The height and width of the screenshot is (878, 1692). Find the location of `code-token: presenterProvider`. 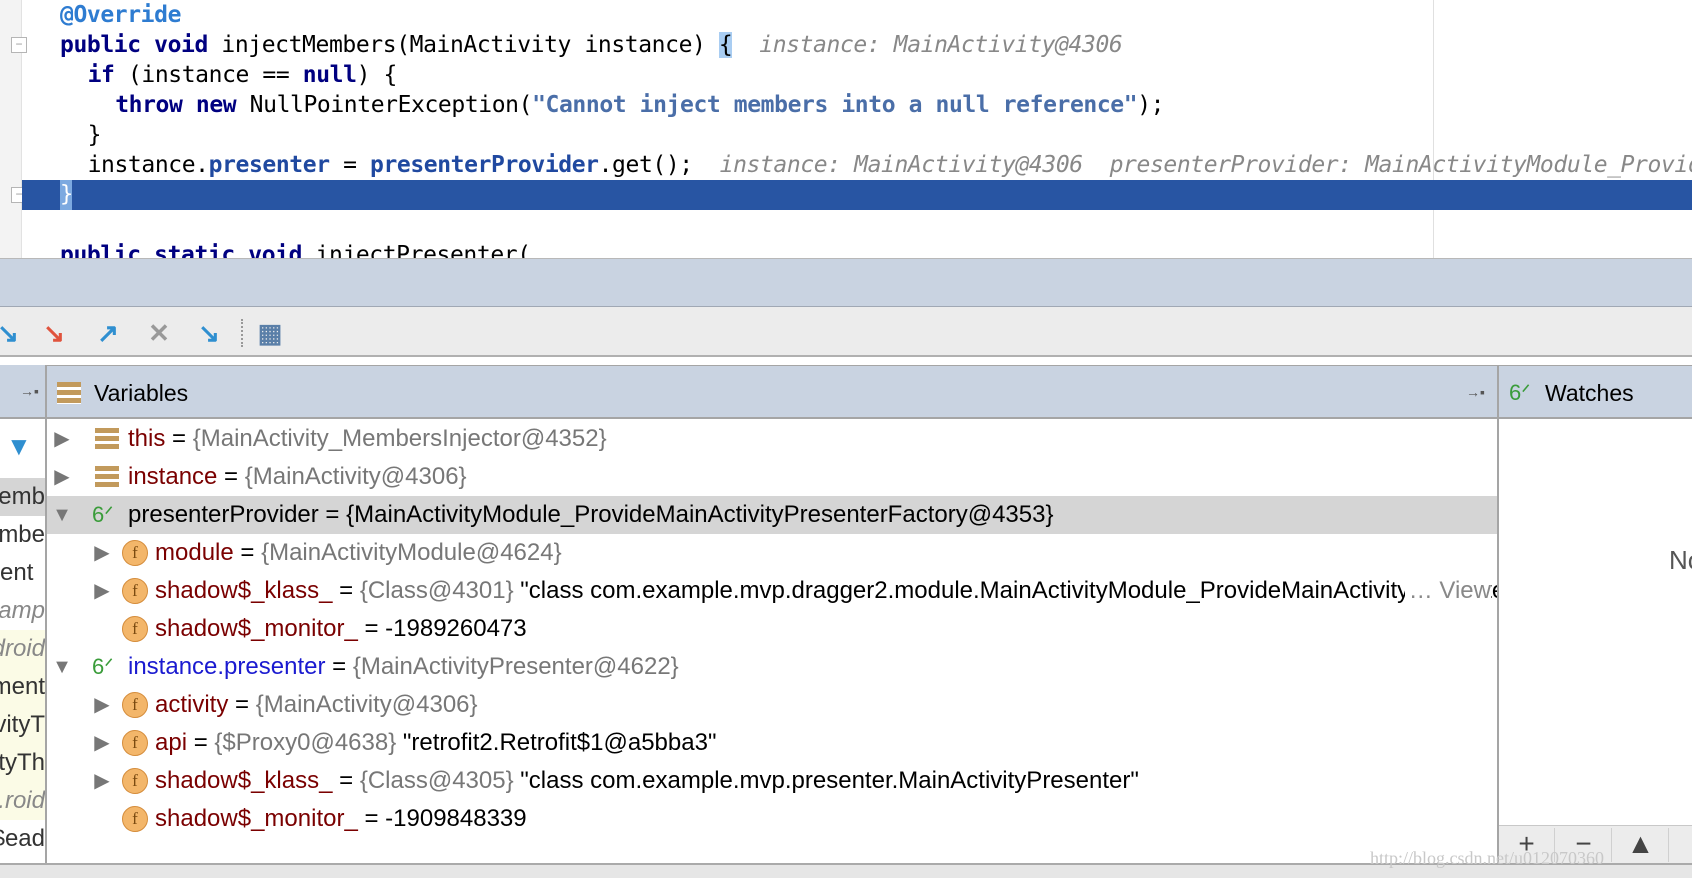

code-token: presenterProvider is located at coordinates (484, 165).